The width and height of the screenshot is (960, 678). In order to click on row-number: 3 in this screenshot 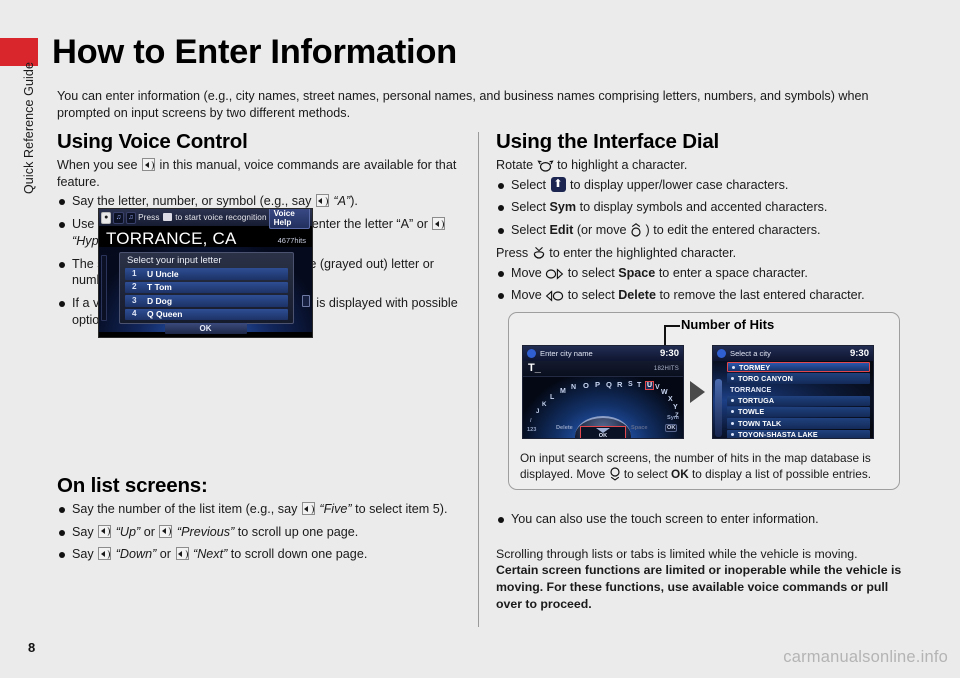, I will do `click(134, 300)`.